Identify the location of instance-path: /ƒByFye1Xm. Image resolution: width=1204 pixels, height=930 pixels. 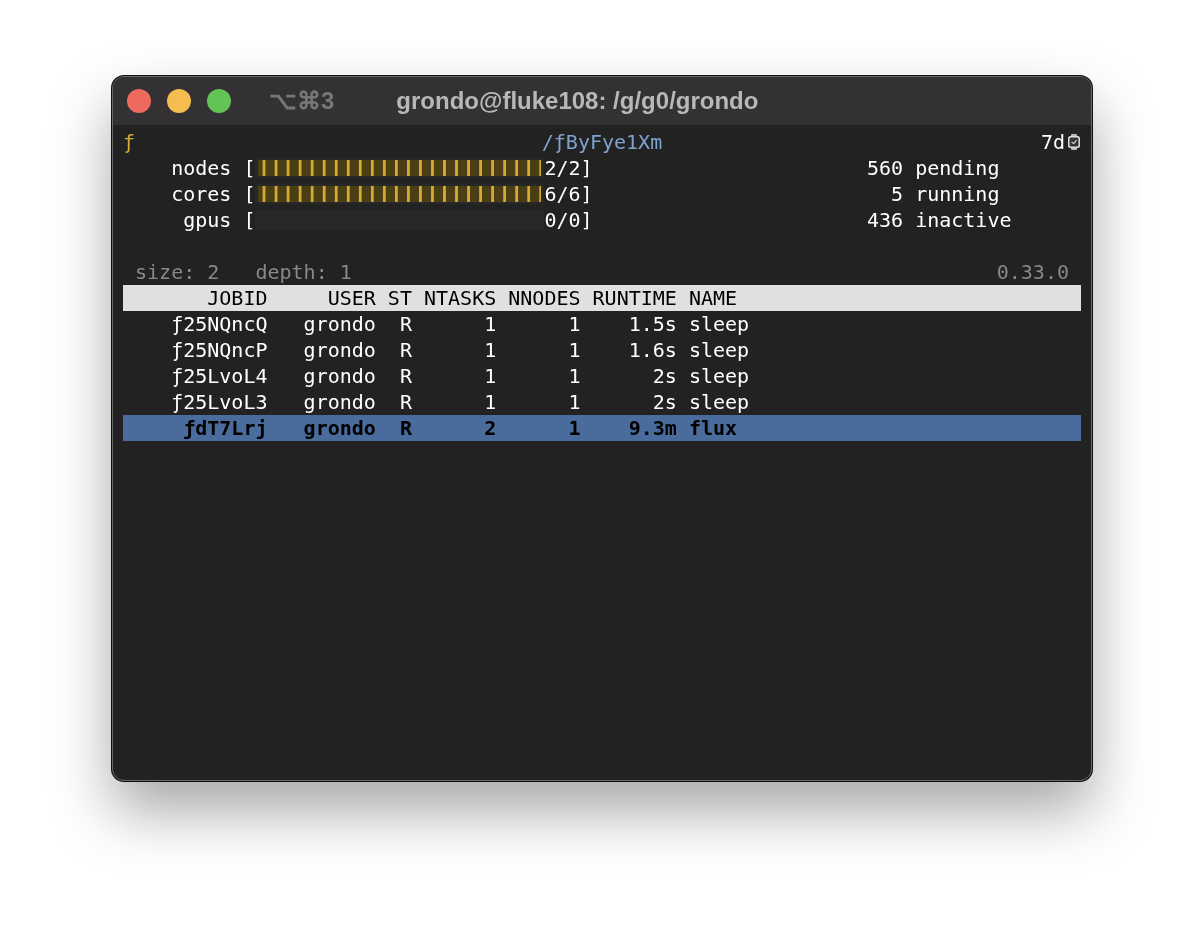
(602, 142).